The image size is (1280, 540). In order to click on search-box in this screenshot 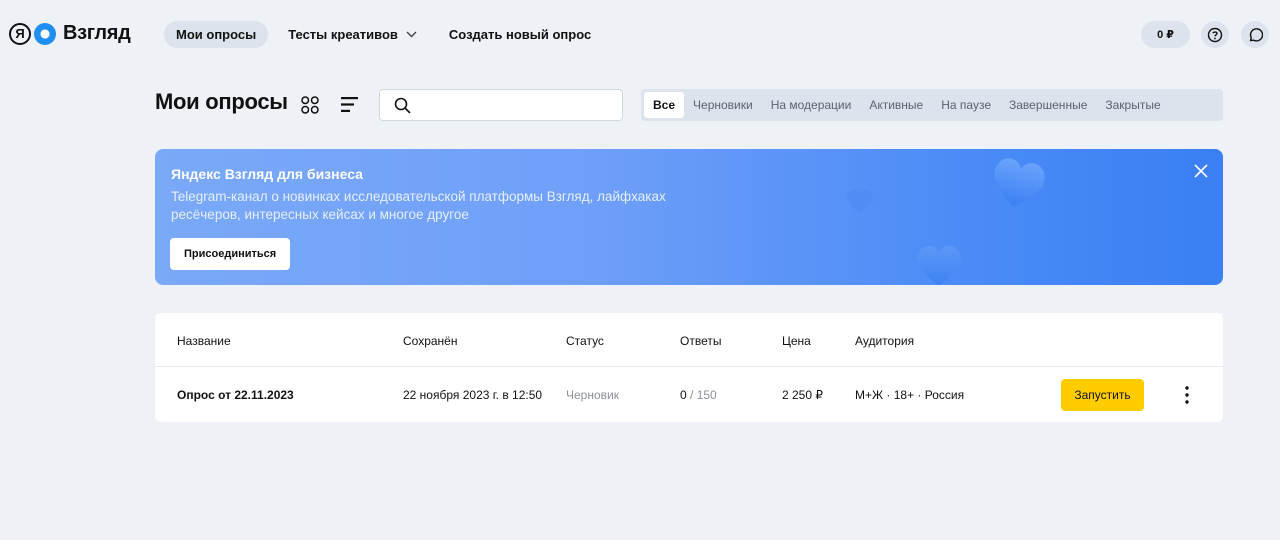, I will do `click(501, 105)`.